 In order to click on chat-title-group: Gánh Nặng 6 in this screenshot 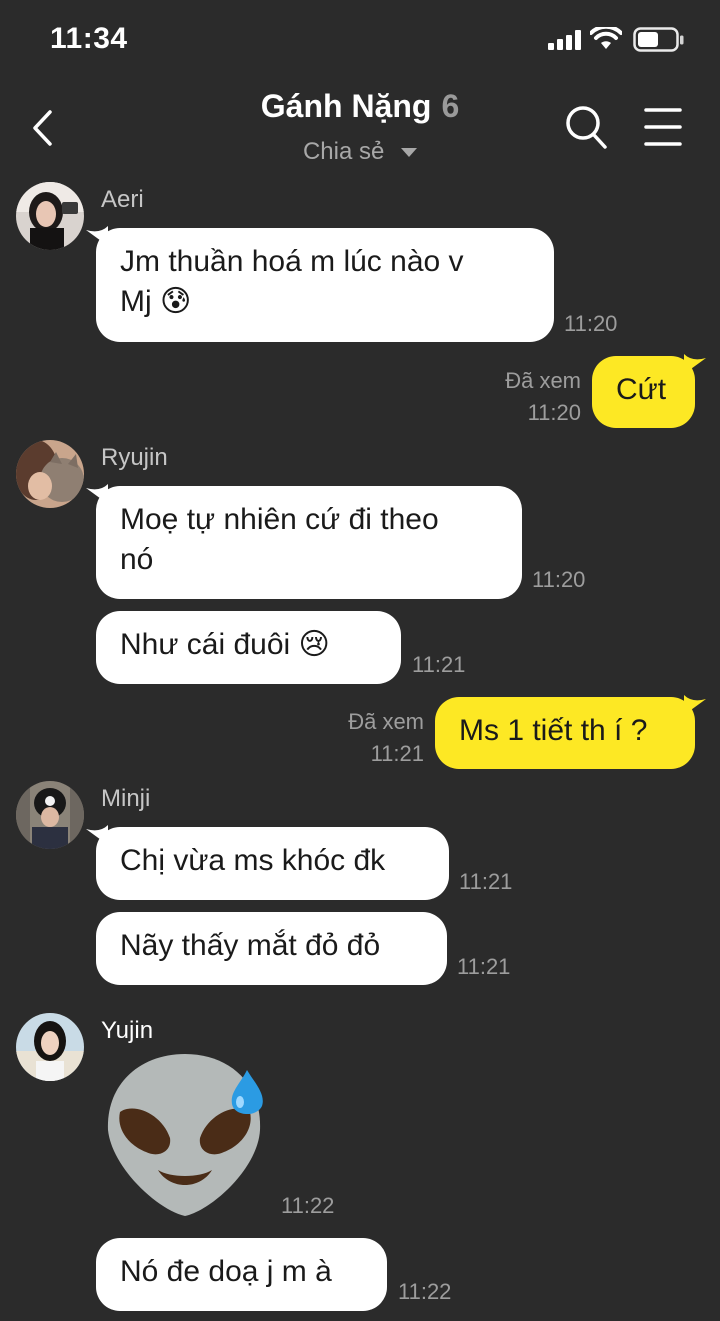, I will do `click(360, 106)`.